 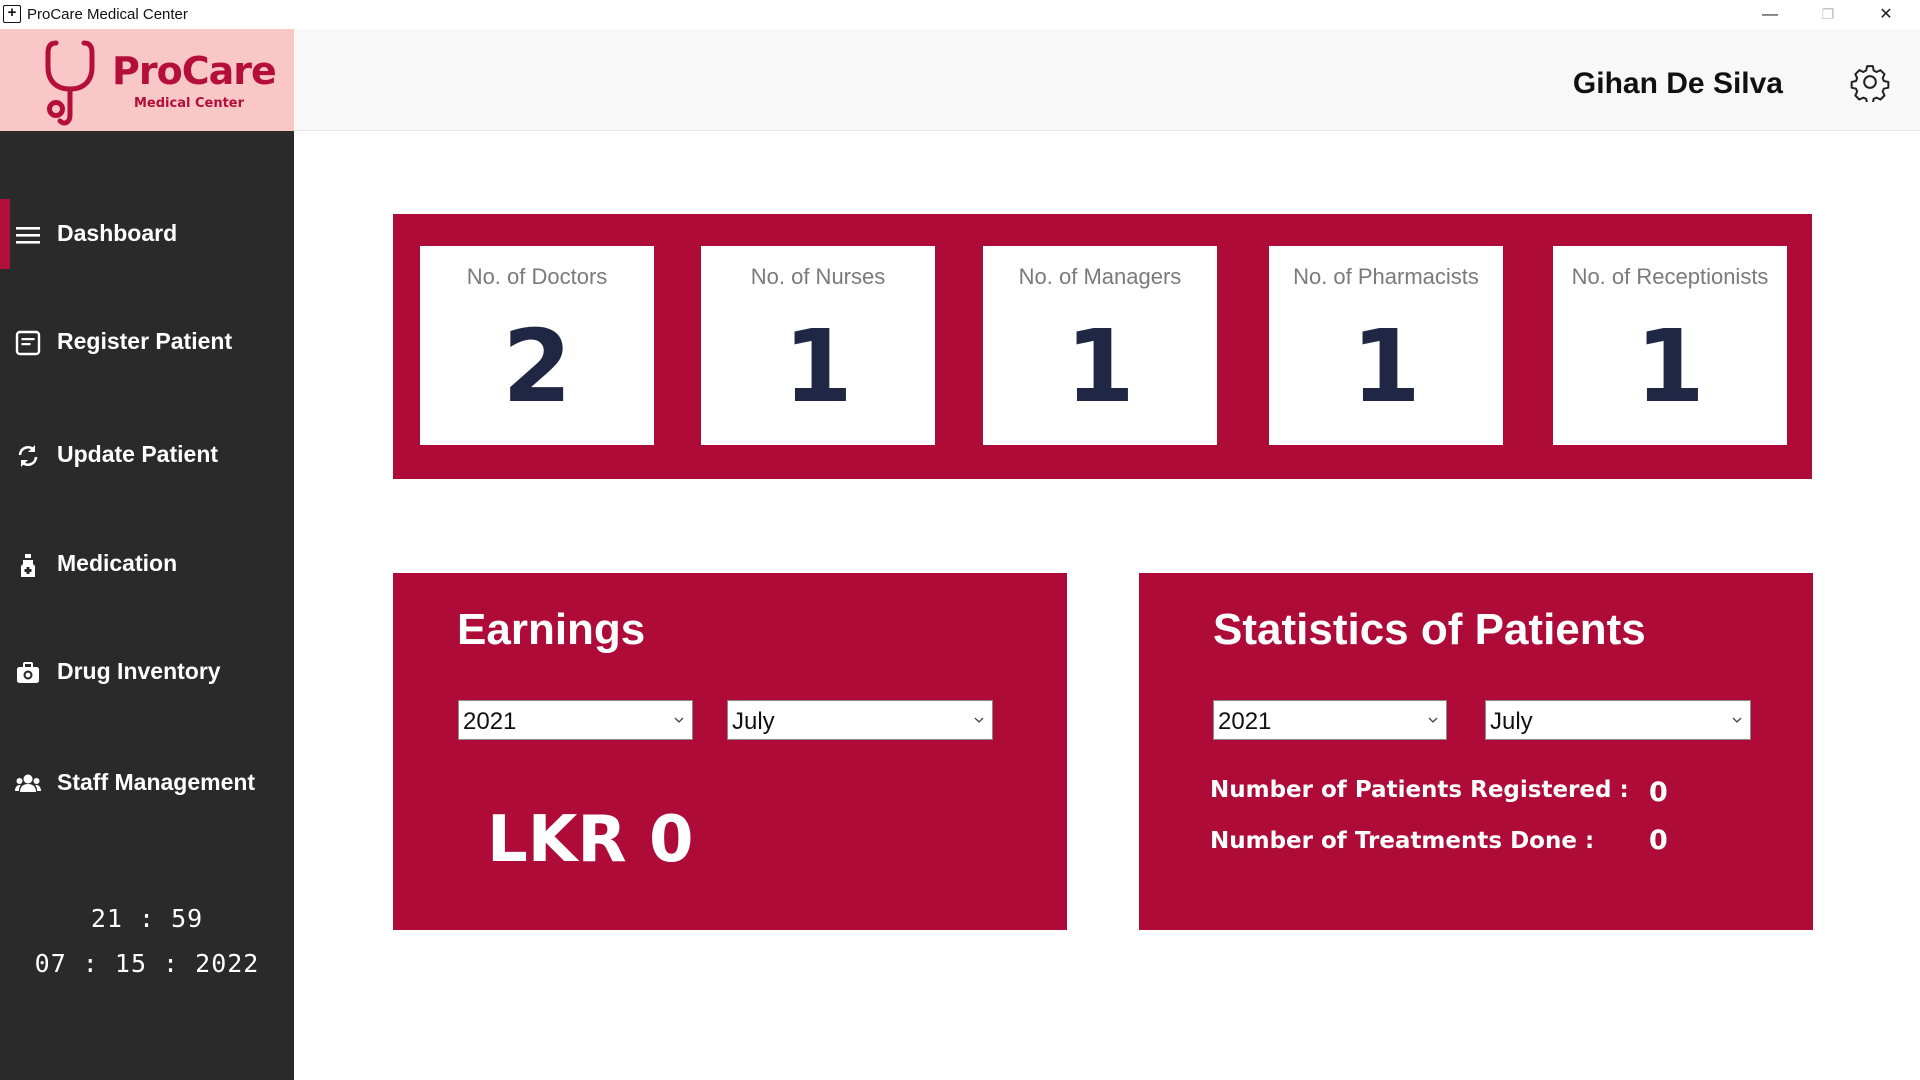 I want to click on sidebar-item-update-patient: Update Patient, so click(x=147, y=455).